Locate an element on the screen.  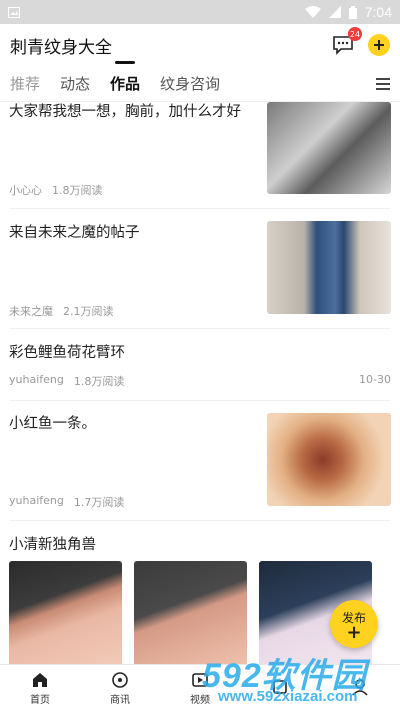
nav-discover is located at coordinates (280, 688).